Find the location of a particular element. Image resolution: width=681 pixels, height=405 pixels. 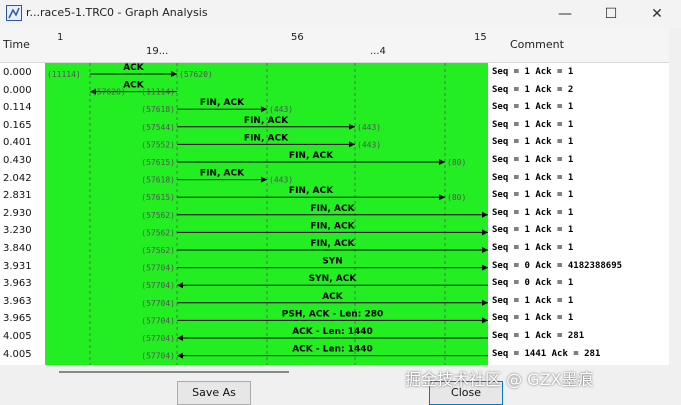

source-port: (57552) is located at coordinates (158, 144).